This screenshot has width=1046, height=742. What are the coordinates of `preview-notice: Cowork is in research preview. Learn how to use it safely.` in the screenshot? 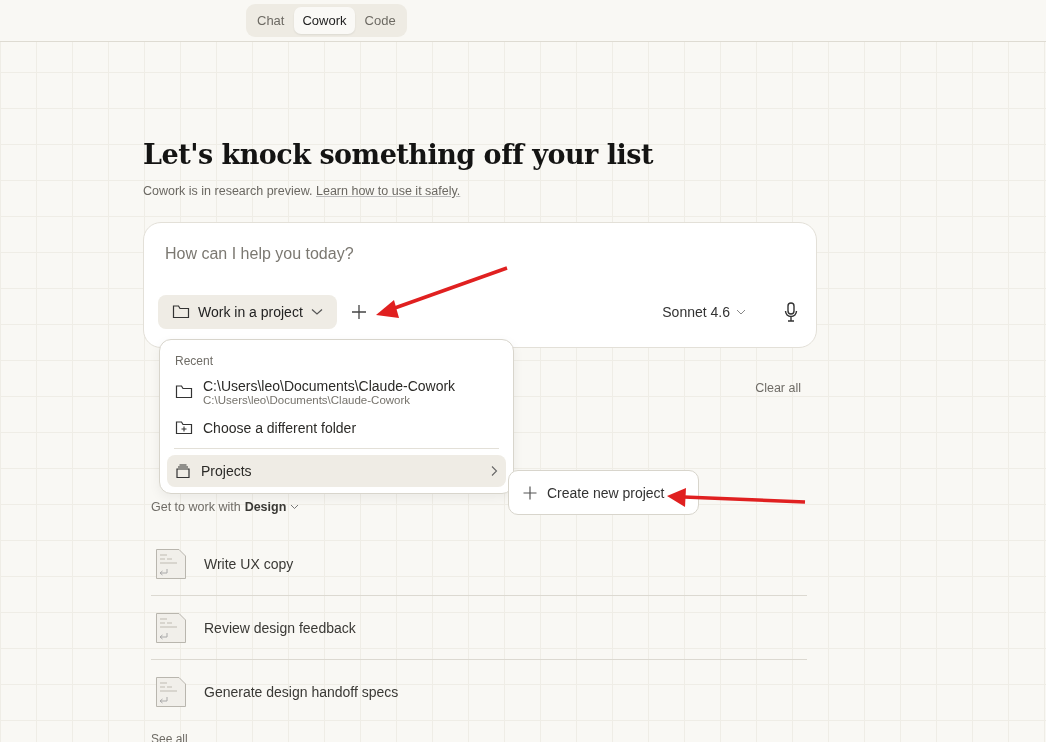 It's located at (302, 191).